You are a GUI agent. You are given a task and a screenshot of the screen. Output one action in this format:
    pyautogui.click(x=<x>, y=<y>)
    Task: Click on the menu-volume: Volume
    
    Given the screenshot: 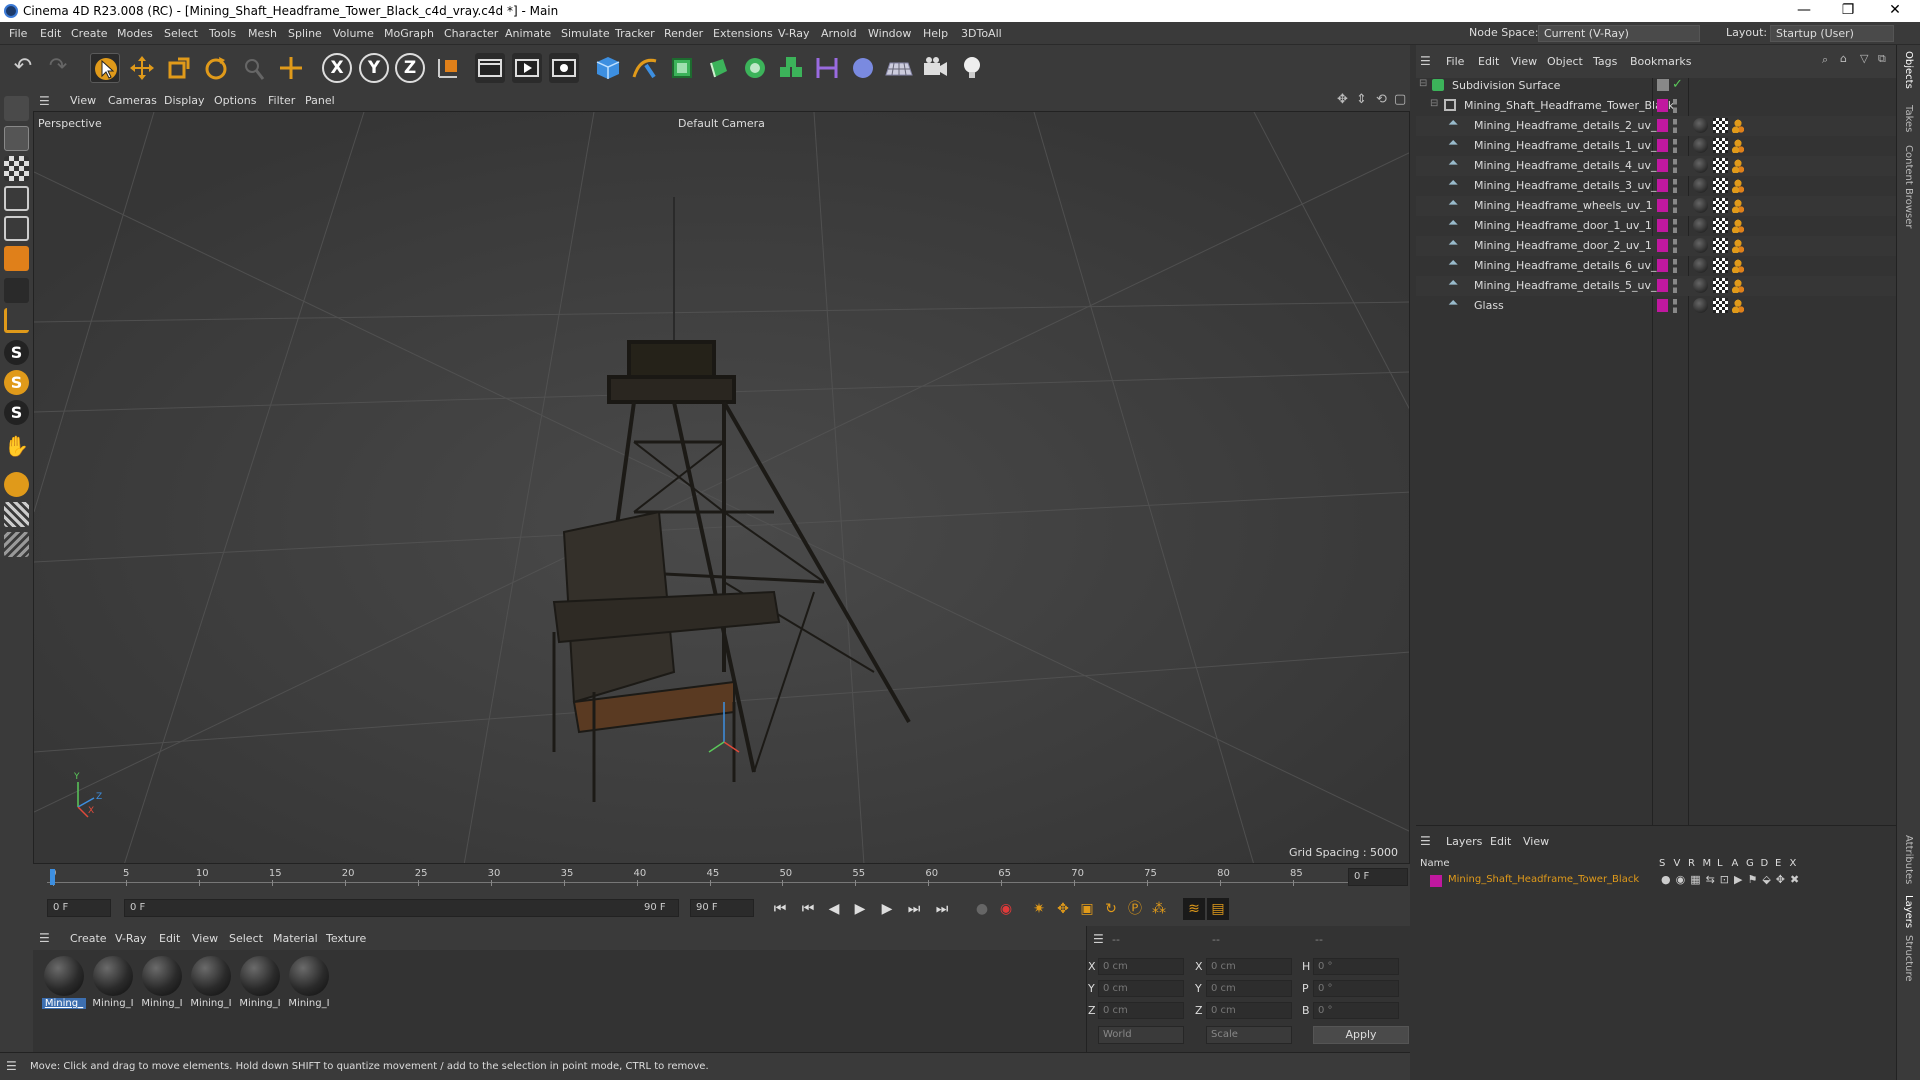 What is the action you would take?
    pyautogui.click(x=353, y=33)
    